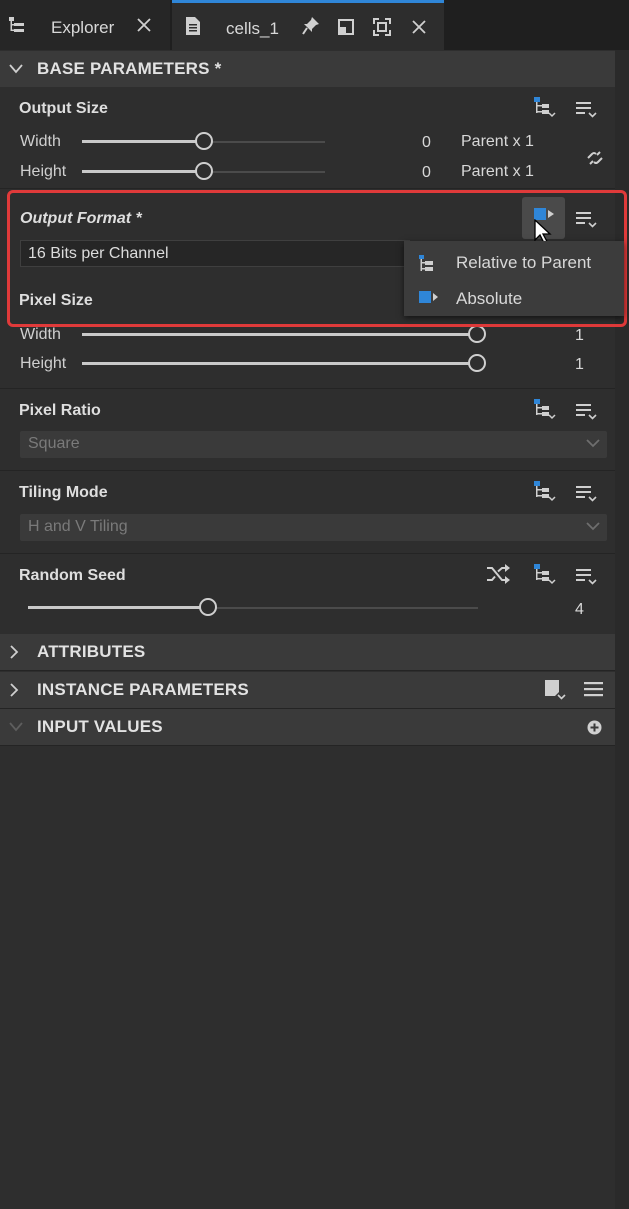 This screenshot has width=629, height=1209. I want to click on output-size-title: Output Size, so click(63, 108).